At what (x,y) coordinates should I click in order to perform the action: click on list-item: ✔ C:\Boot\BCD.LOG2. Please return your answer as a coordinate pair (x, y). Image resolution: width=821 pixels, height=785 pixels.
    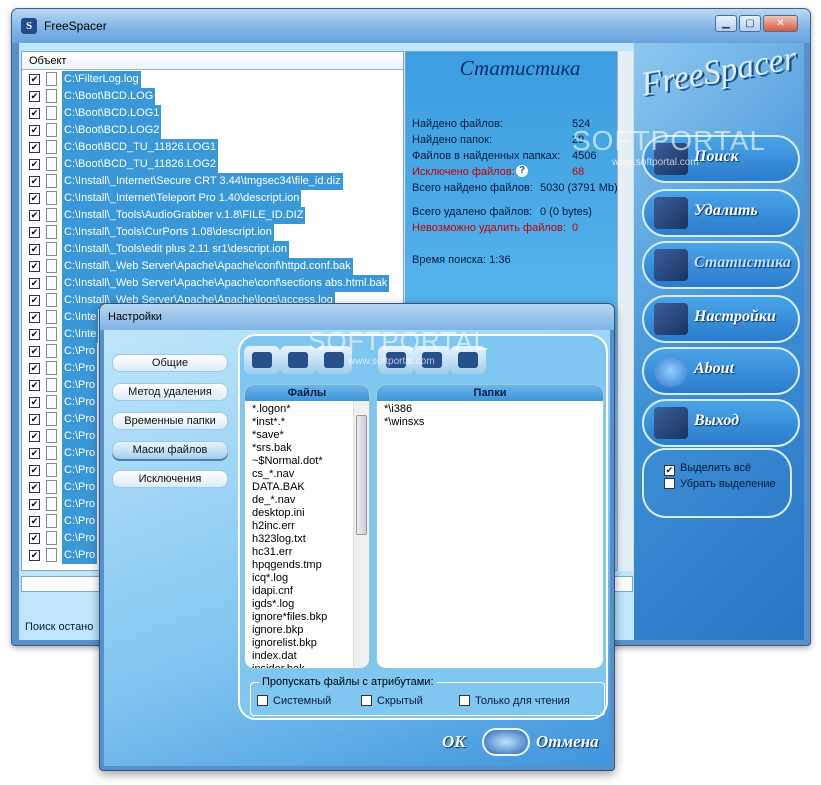
    Looking at the image, I should click on (212, 130).